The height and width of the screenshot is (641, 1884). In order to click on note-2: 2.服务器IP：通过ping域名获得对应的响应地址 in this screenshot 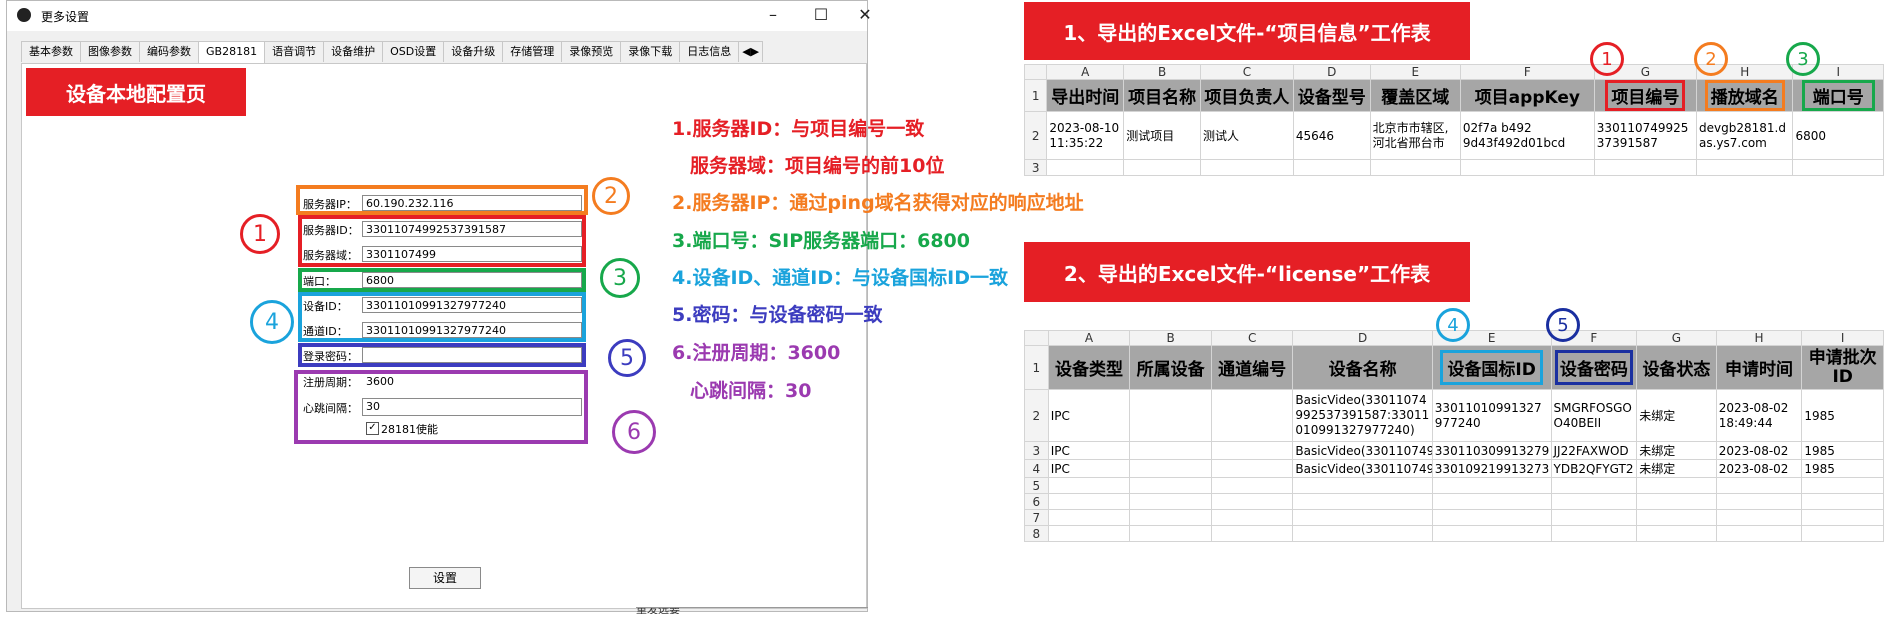, I will do `click(878, 203)`.